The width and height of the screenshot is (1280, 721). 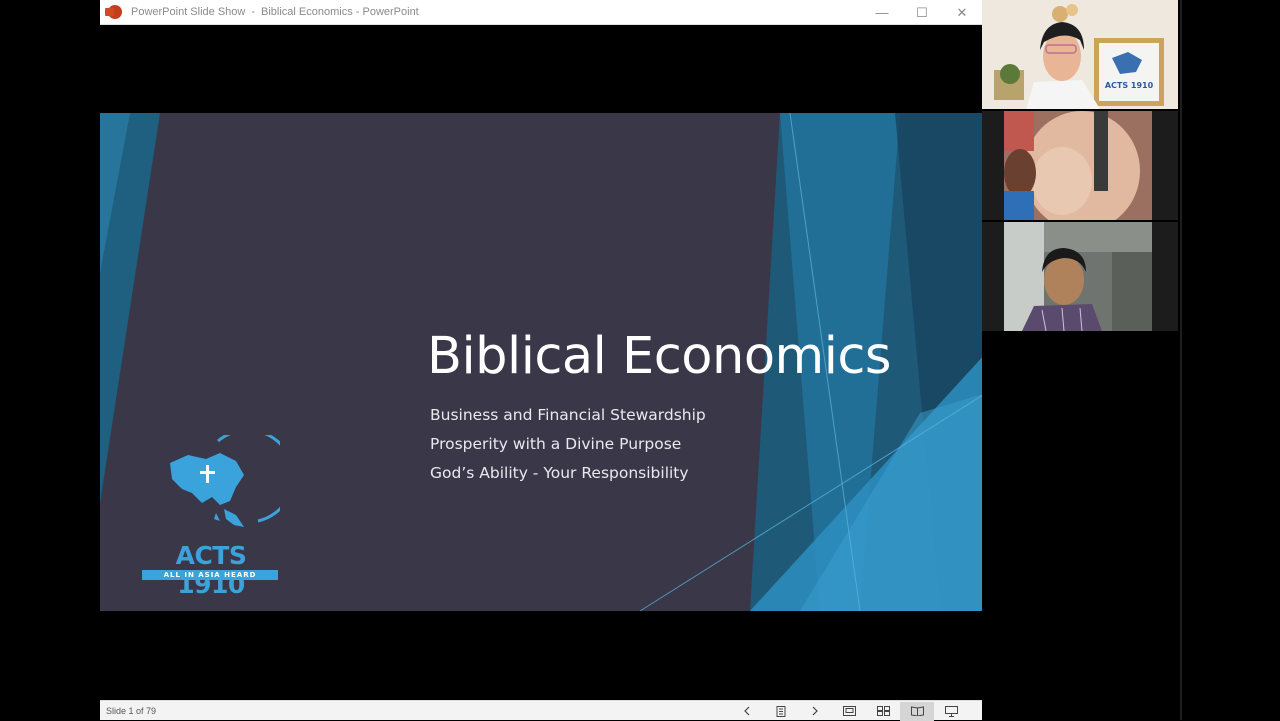 What do you see at coordinates (917, 711) in the screenshot?
I see `reading-view-icon` at bounding box center [917, 711].